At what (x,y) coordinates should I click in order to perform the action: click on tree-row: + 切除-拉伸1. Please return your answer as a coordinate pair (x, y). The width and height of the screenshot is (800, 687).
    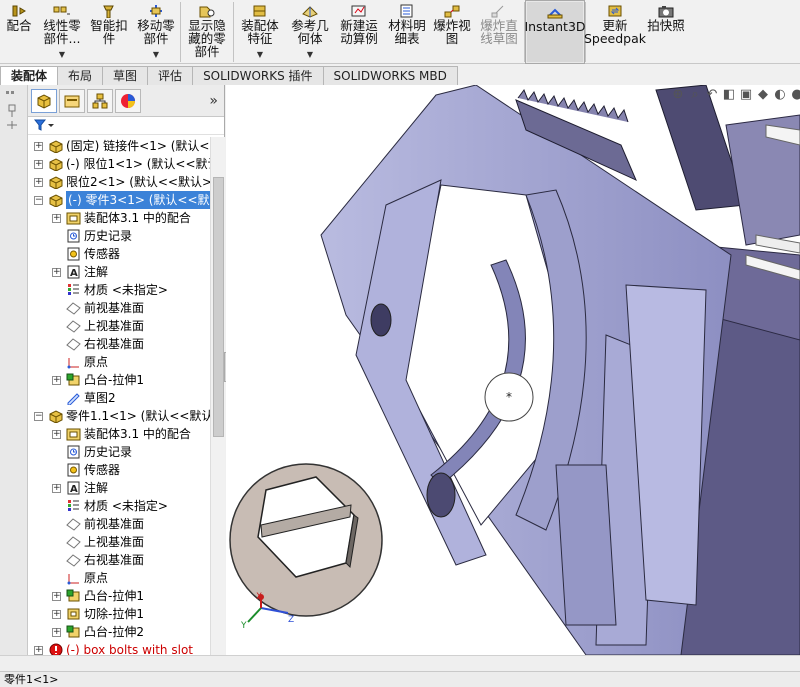
    Looking at the image, I should click on (119, 614).